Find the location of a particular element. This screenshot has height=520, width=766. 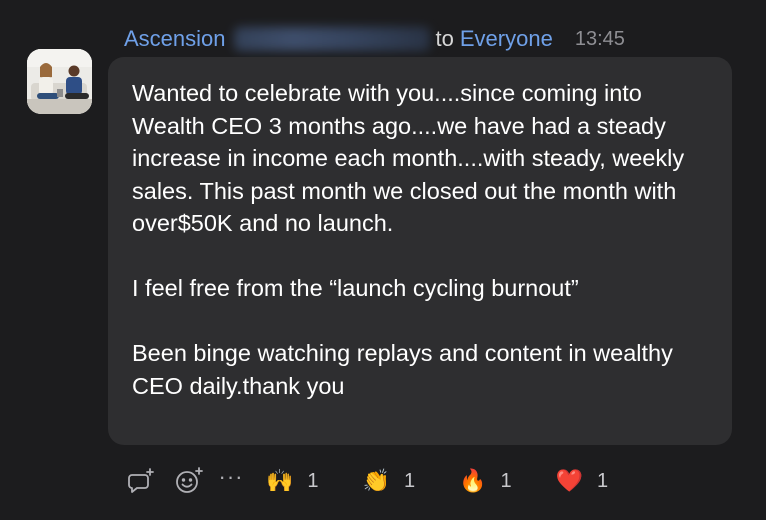

reaction-fire: 🔥 1 is located at coordinates (485, 481).